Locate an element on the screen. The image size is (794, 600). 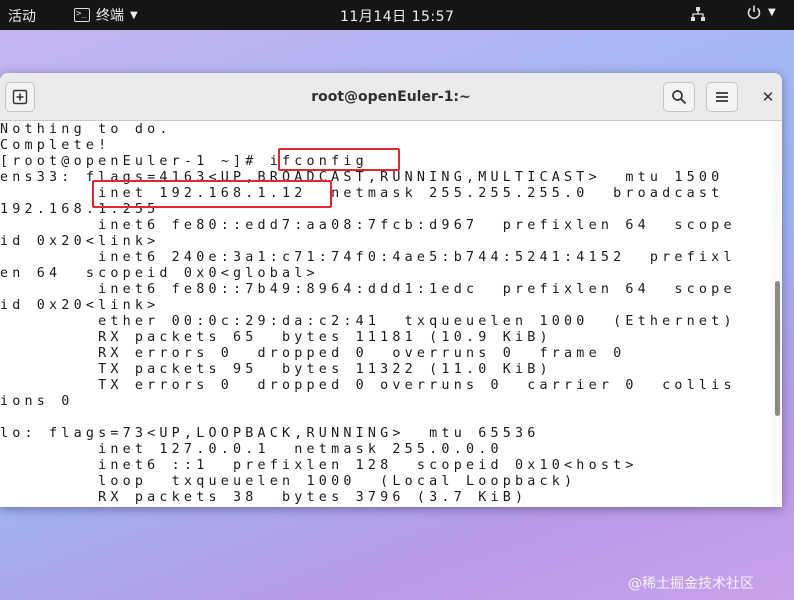
system-menu: ▼ is located at coordinates (761, 12).